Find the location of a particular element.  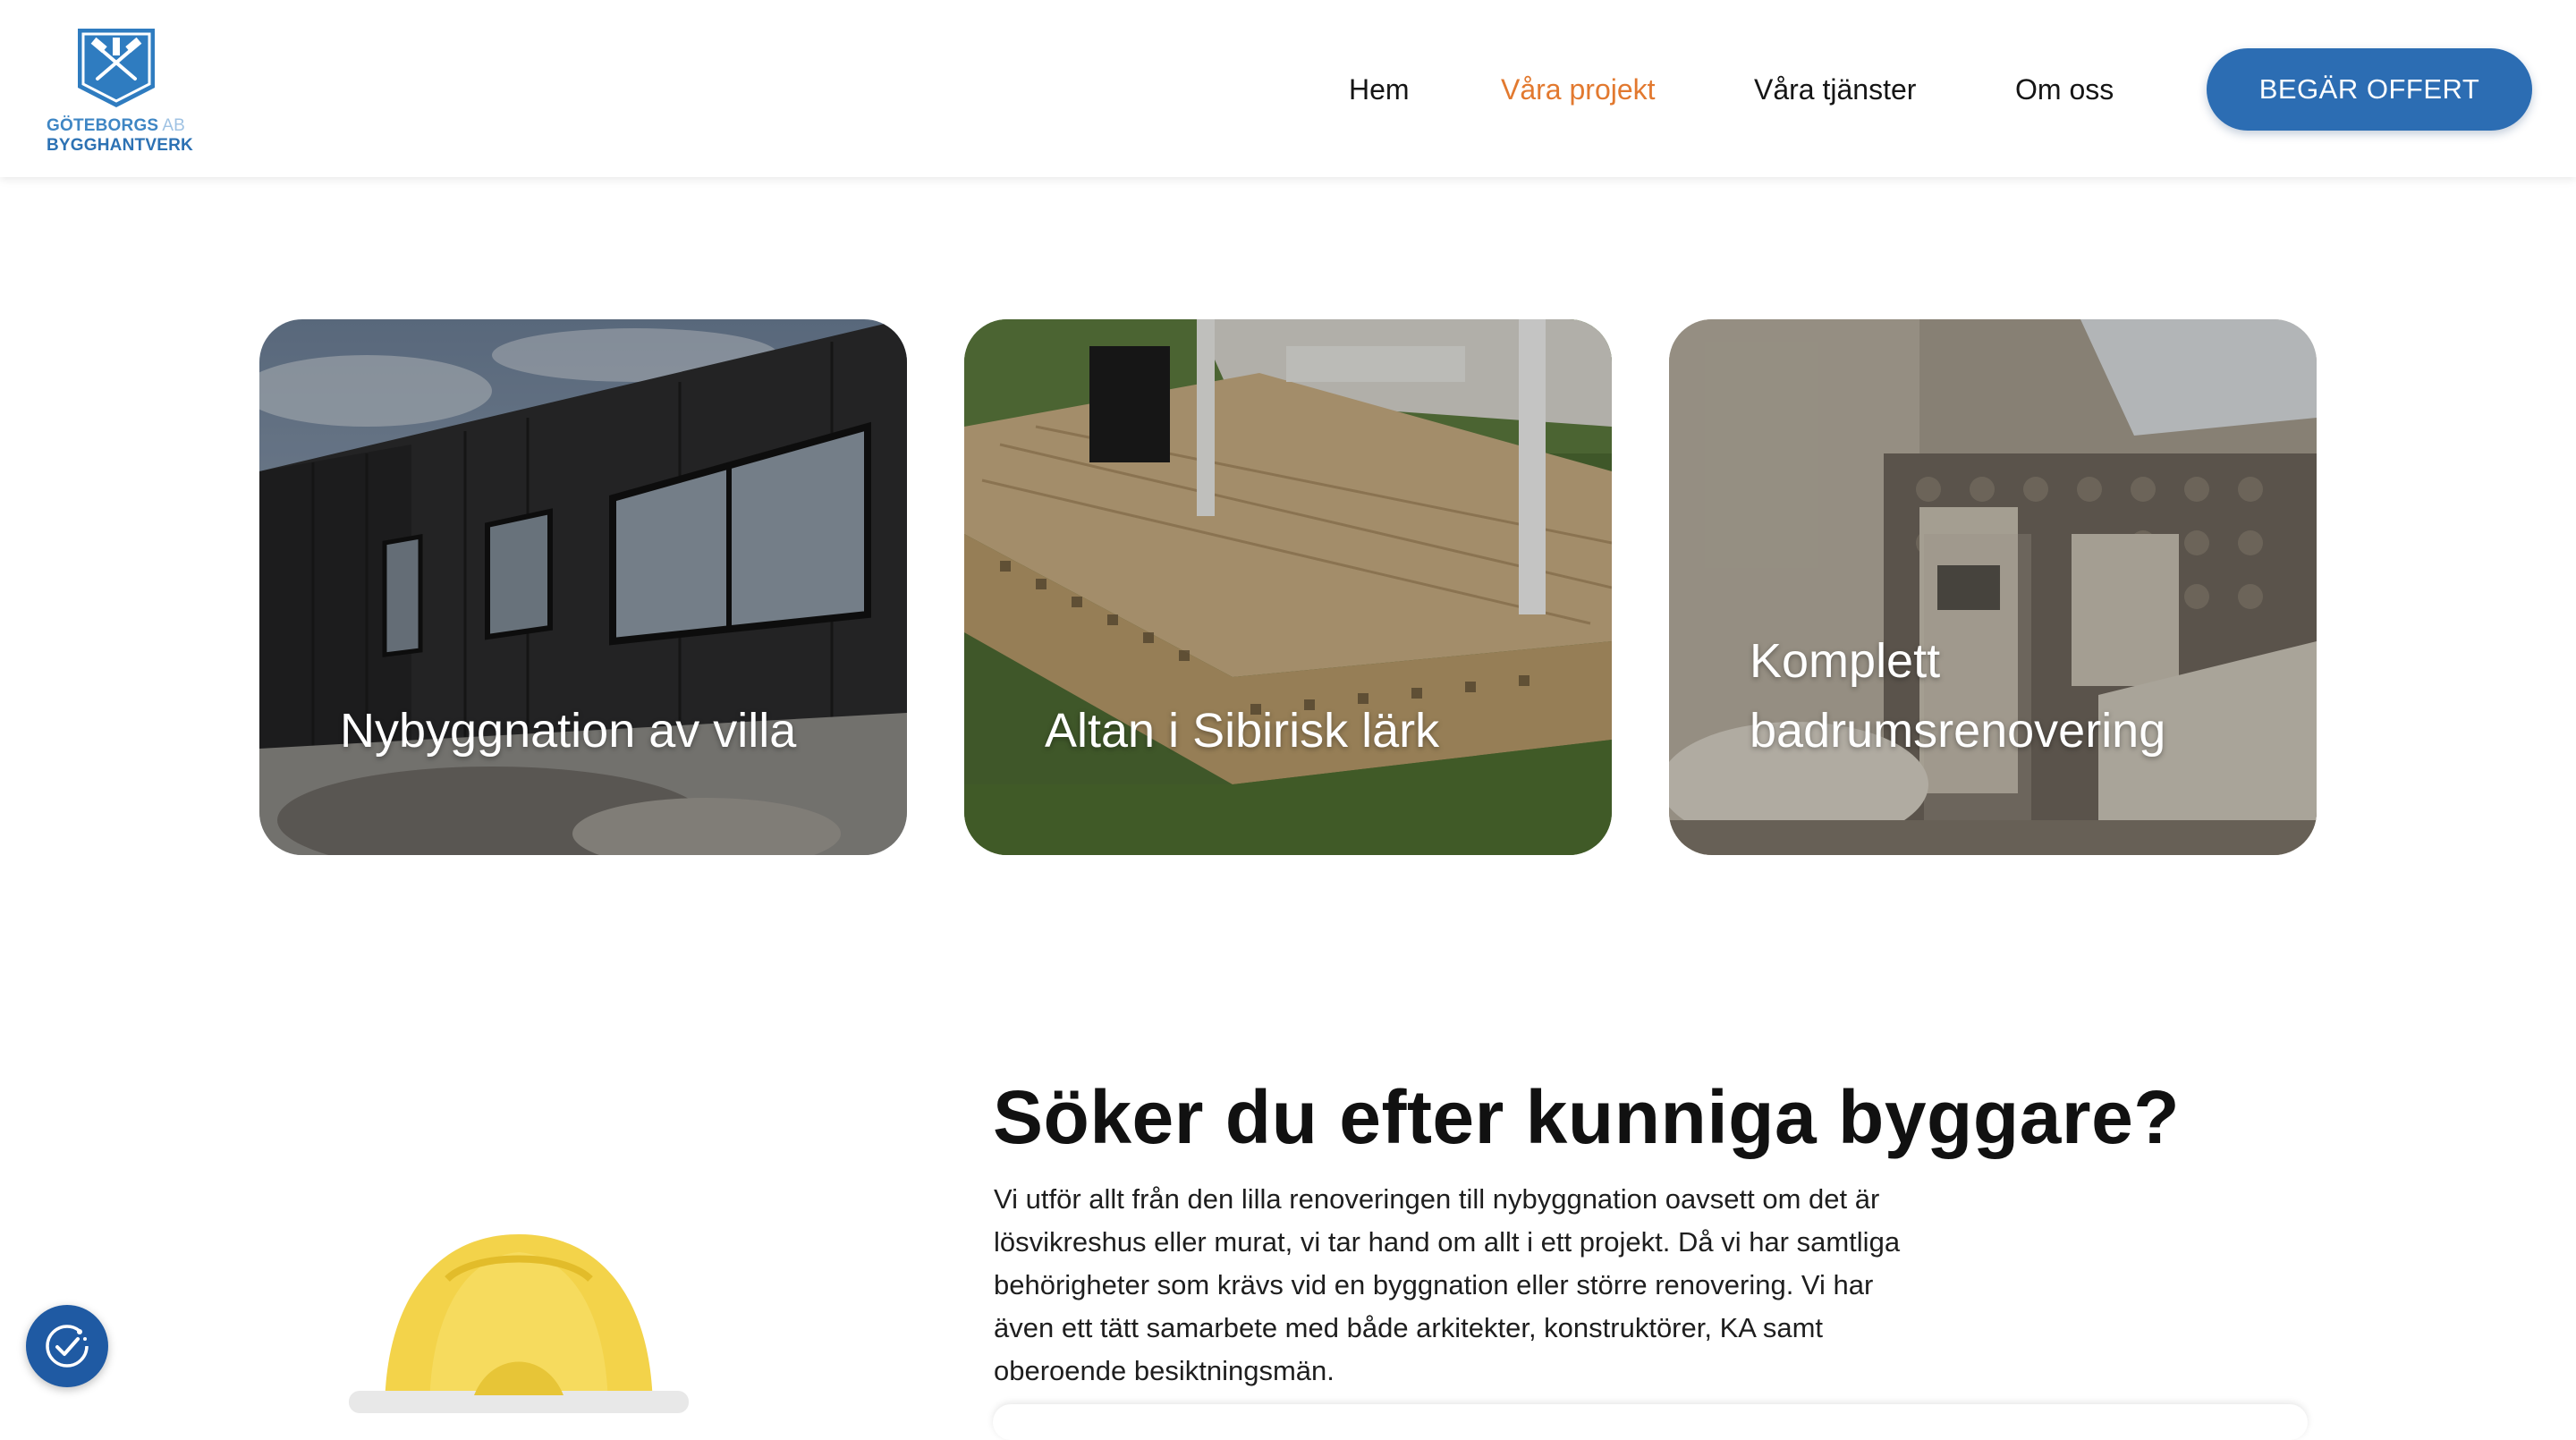

content-card-edge is located at coordinates (1650, 1422).